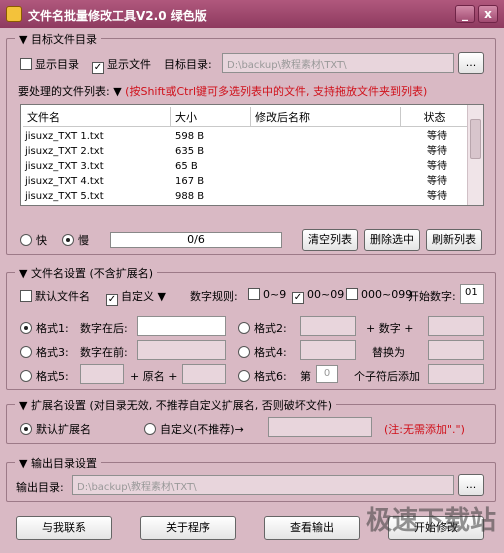  Describe the element at coordinates (194, 429) in the screenshot. I see `custom-ext-radio: 自定义(不推荐)→` at that location.